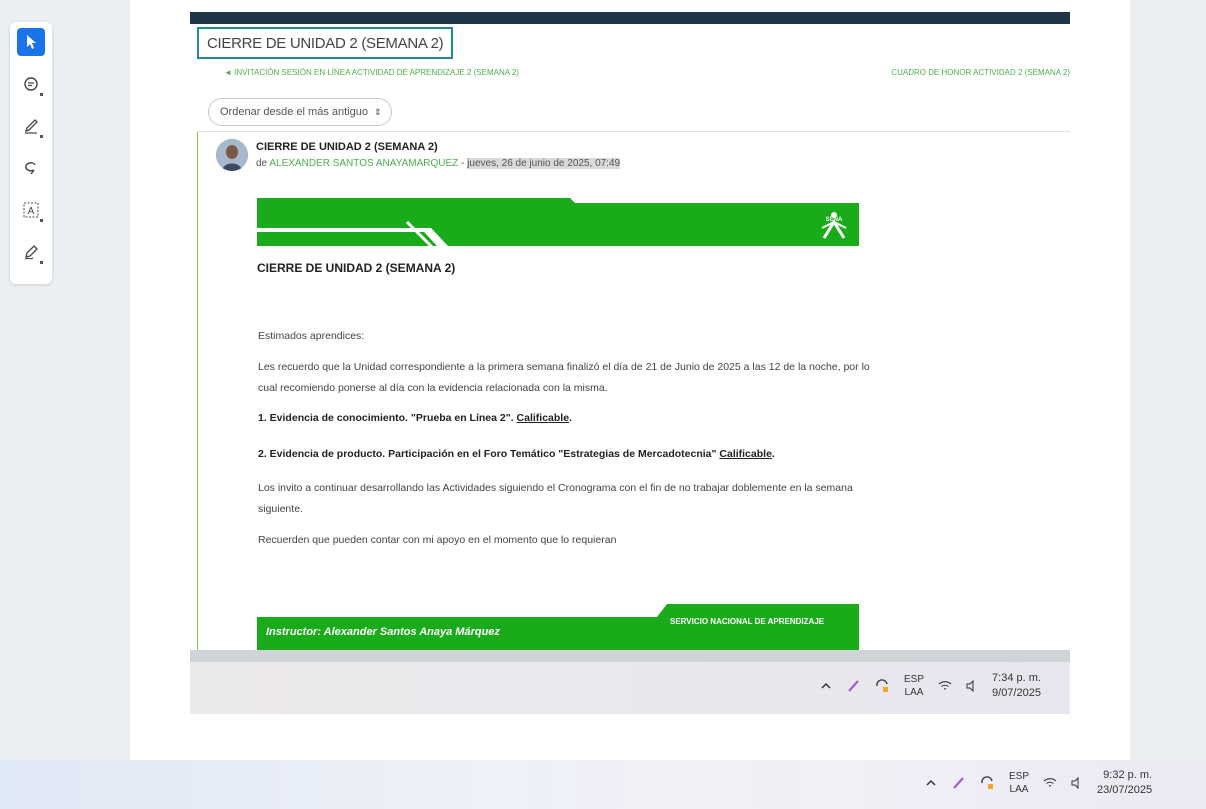 The height and width of the screenshot is (809, 1206). Describe the element at coordinates (311, 336) in the screenshot. I see `greeting-text: Estimados aprendices:` at that location.